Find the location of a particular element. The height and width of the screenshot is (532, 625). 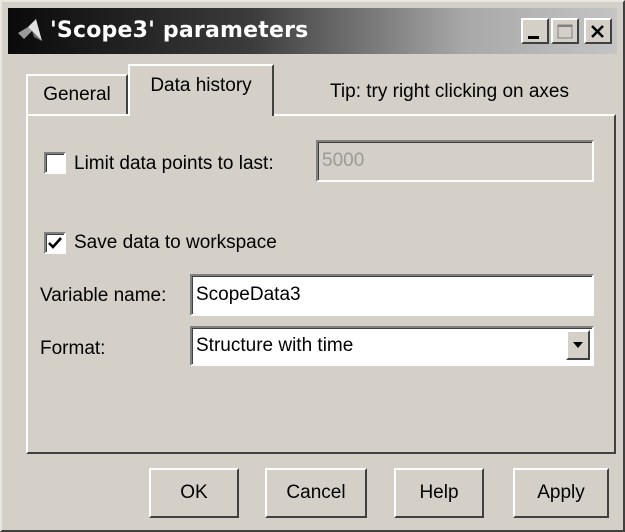

apply-button-label: Apply is located at coordinates (561, 492).